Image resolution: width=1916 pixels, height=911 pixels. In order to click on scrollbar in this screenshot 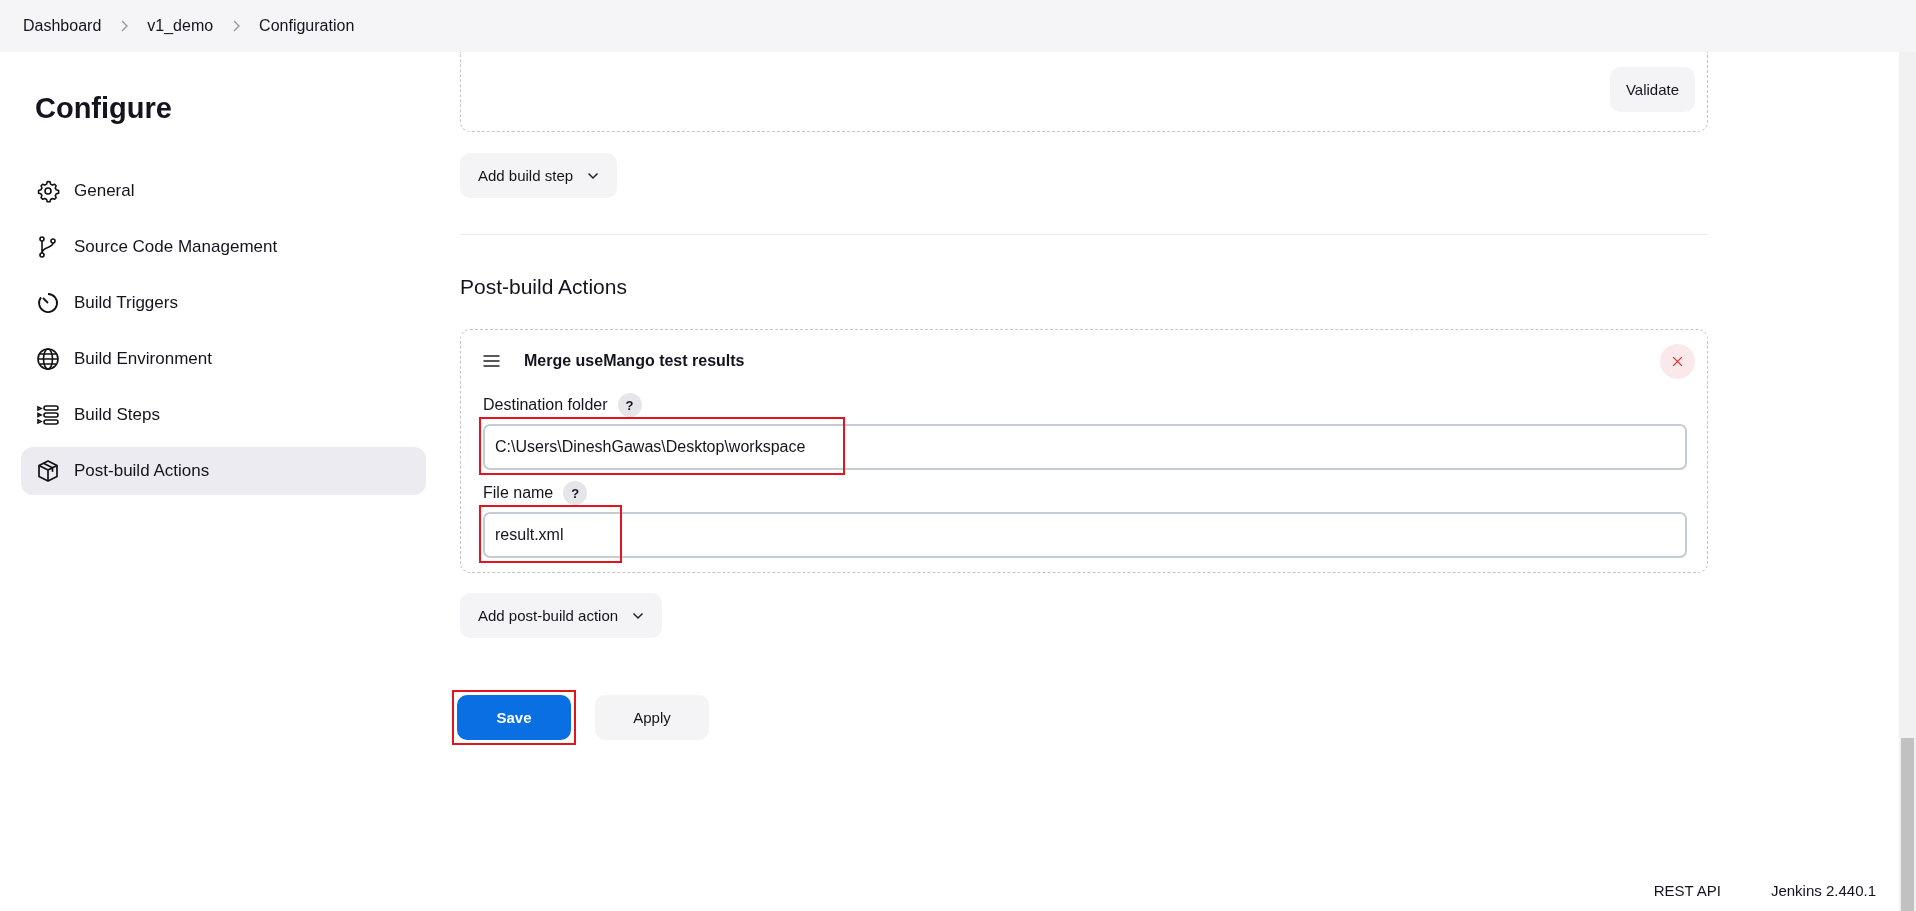, I will do `click(1907, 481)`.